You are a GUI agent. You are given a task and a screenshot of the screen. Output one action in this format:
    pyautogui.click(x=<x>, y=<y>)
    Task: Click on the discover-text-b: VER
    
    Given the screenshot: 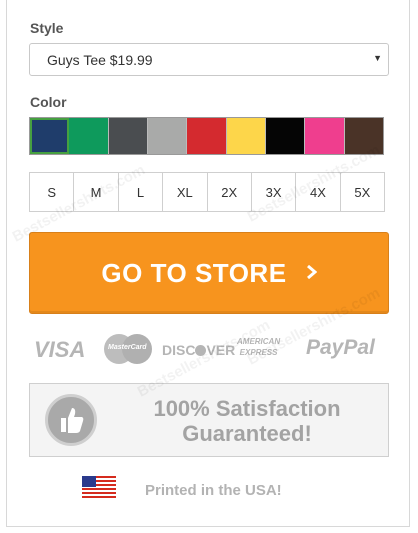 What is the action you would take?
    pyautogui.click(x=221, y=350)
    